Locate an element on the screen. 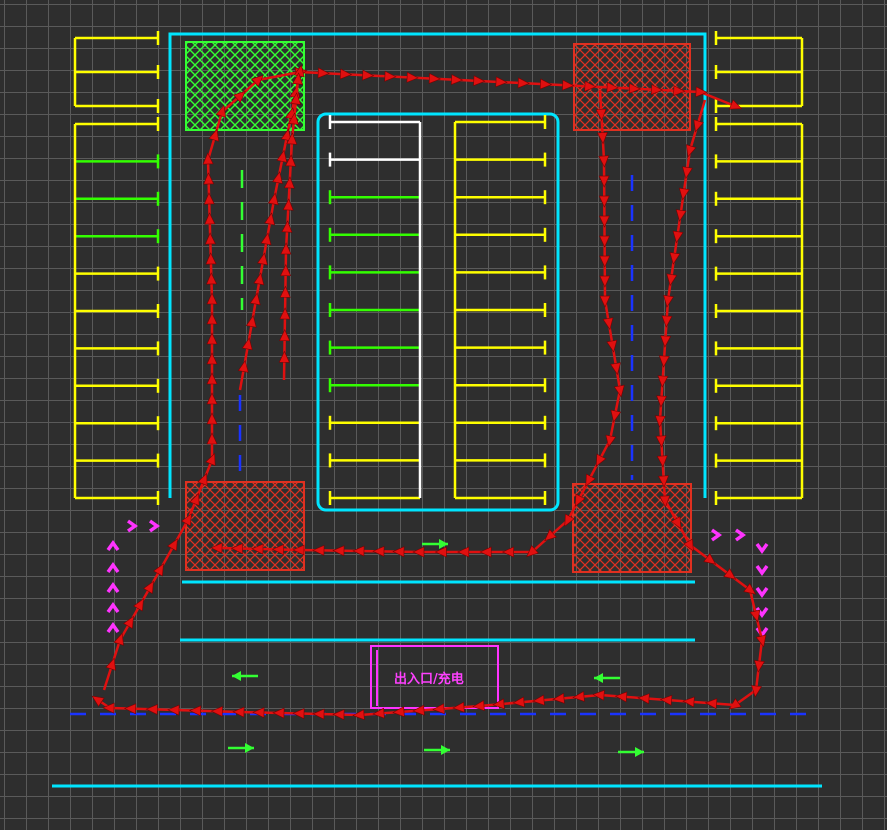  entrance-zone-label: 出入口/充电 is located at coordinates (429, 679).